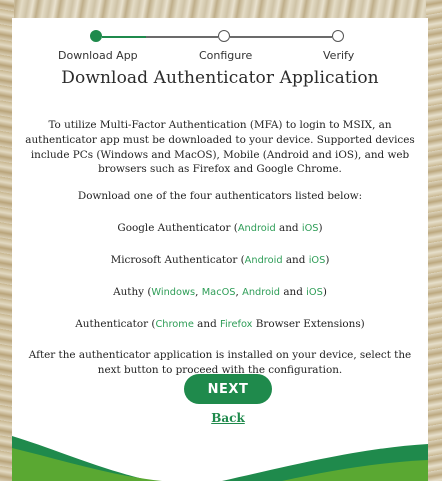 The width and height of the screenshot is (442, 481). Describe the element at coordinates (173, 292) in the screenshot. I see `download-link-windows: Windows` at that location.